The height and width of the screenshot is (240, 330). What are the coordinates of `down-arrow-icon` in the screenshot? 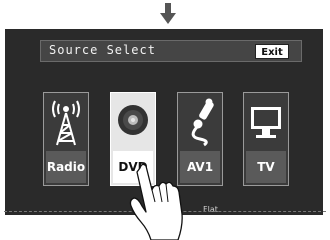 It's located at (168, 13).